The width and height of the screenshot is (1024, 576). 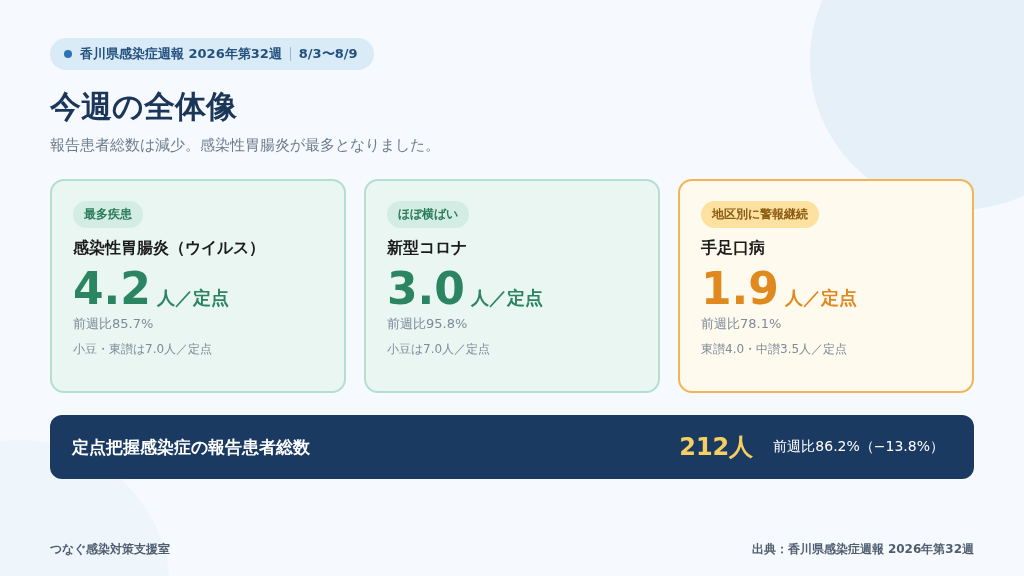 I want to click on rate-value: 4.2, so click(x=112, y=289).